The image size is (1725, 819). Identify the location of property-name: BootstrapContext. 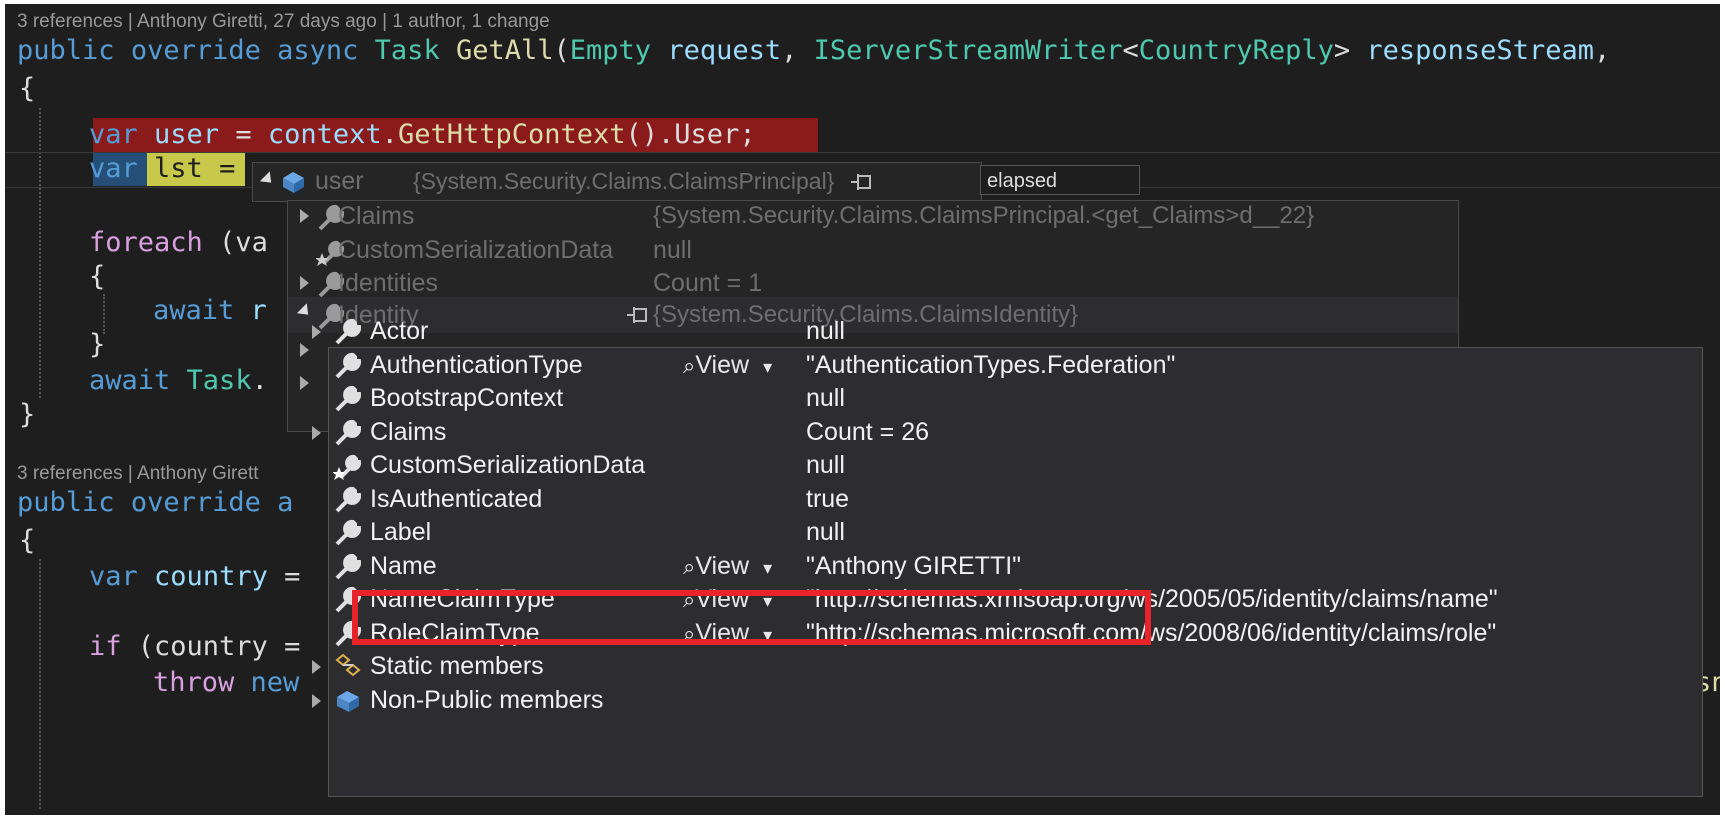
(466, 398).